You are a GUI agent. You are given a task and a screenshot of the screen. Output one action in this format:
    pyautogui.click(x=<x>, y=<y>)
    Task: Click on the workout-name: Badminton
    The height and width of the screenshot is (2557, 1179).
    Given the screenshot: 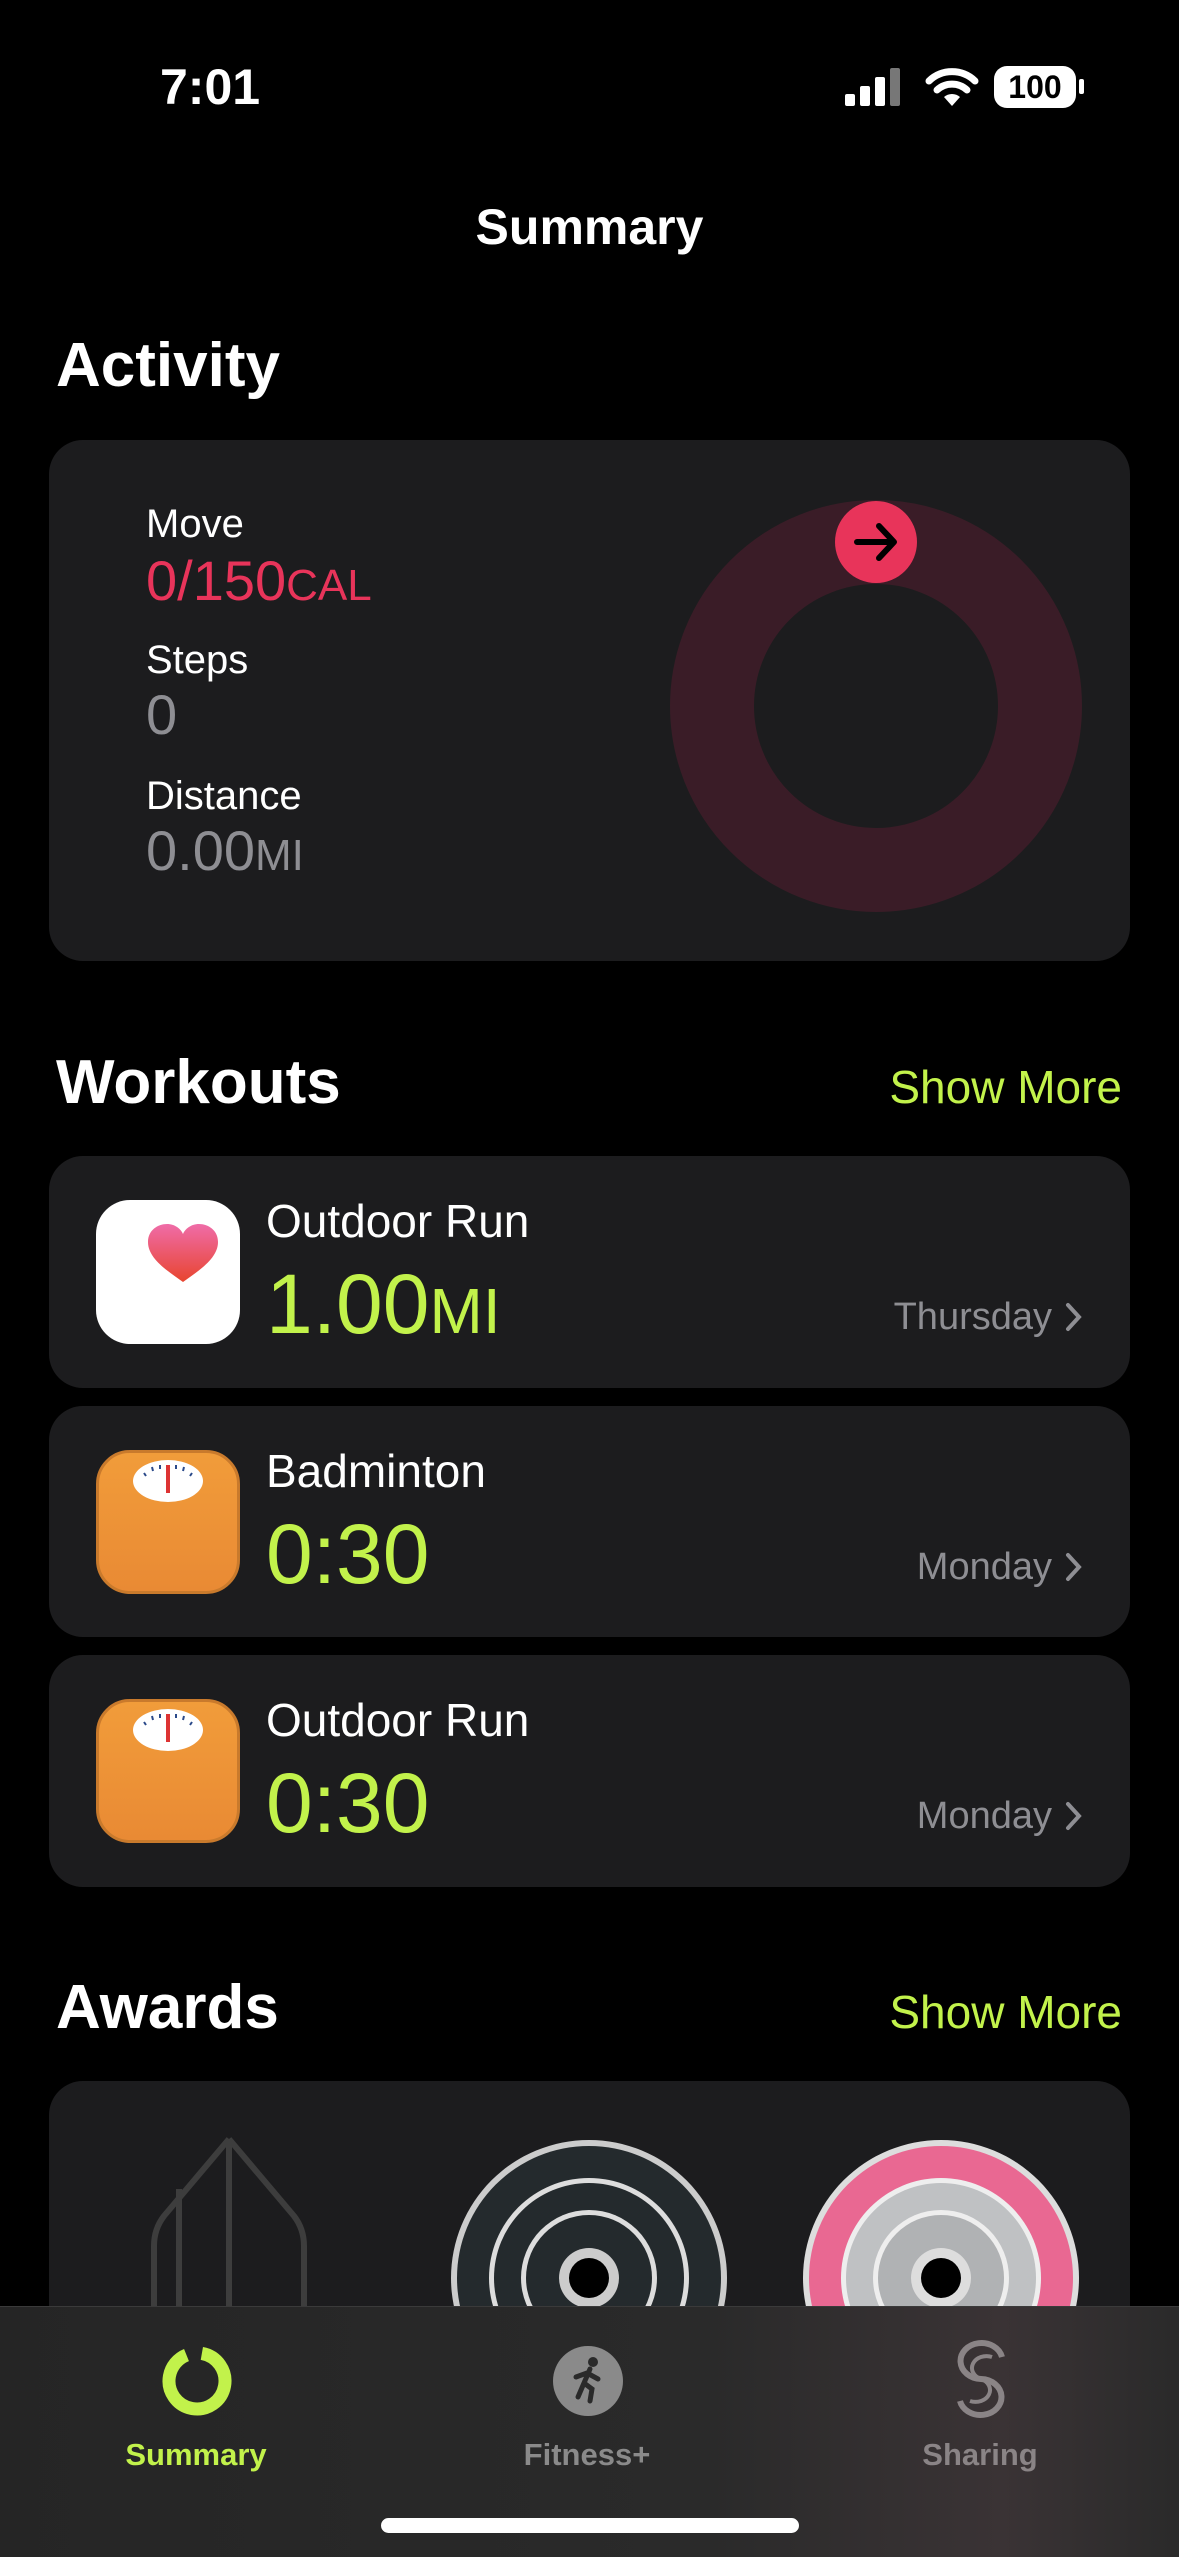 What is the action you would take?
    pyautogui.click(x=376, y=1471)
    